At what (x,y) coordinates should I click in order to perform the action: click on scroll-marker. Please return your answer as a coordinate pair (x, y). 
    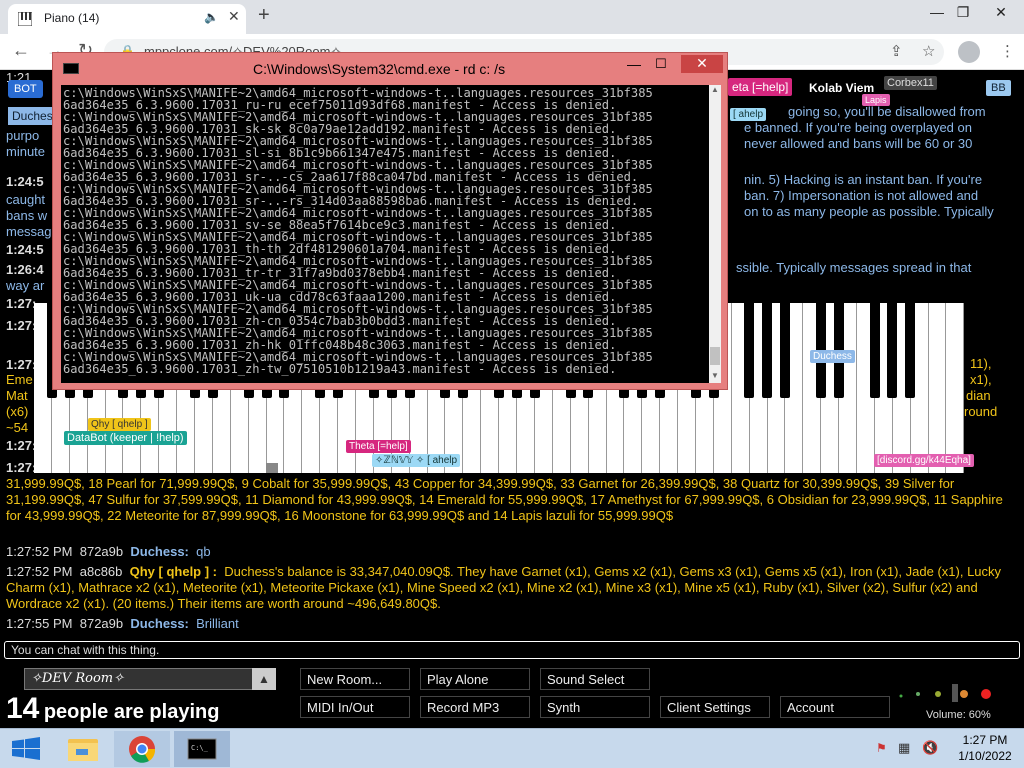
    Looking at the image, I should click on (272, 468).